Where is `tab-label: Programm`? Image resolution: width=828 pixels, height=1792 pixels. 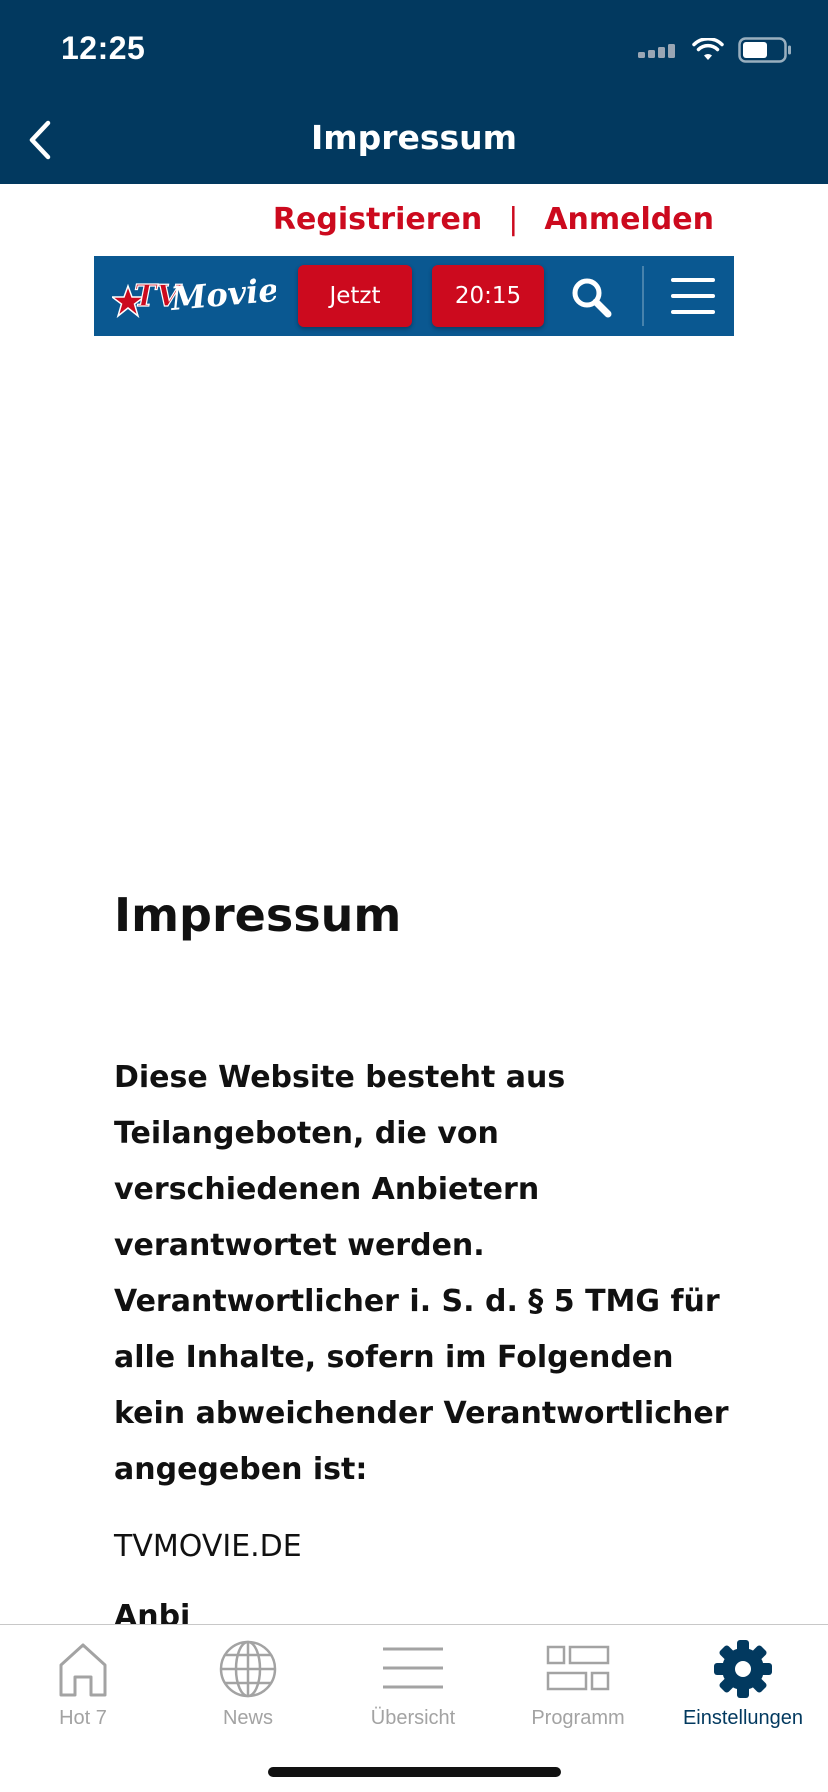 tab-label: Programm is located at coordinates (578, 1718).